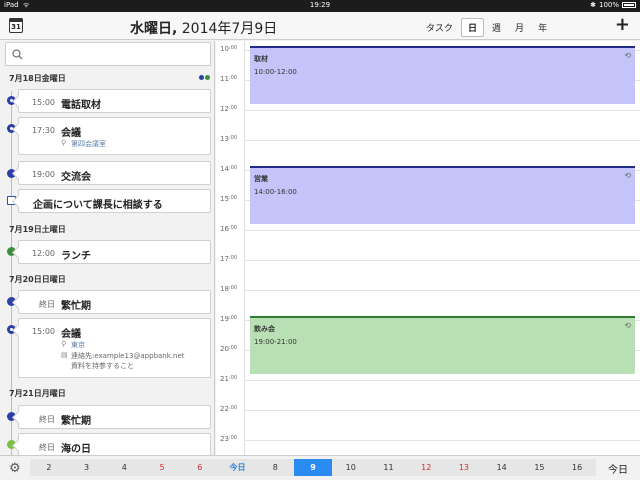  I want to click on date-strip-day: 15, so click(540, 467).